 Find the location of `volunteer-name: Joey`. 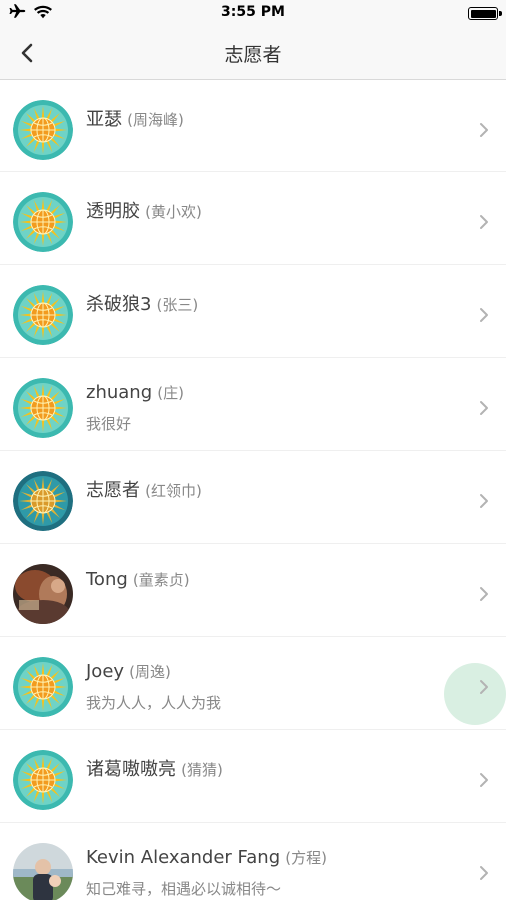

volunteer-name: Joey is located at coordinates (105, 671).